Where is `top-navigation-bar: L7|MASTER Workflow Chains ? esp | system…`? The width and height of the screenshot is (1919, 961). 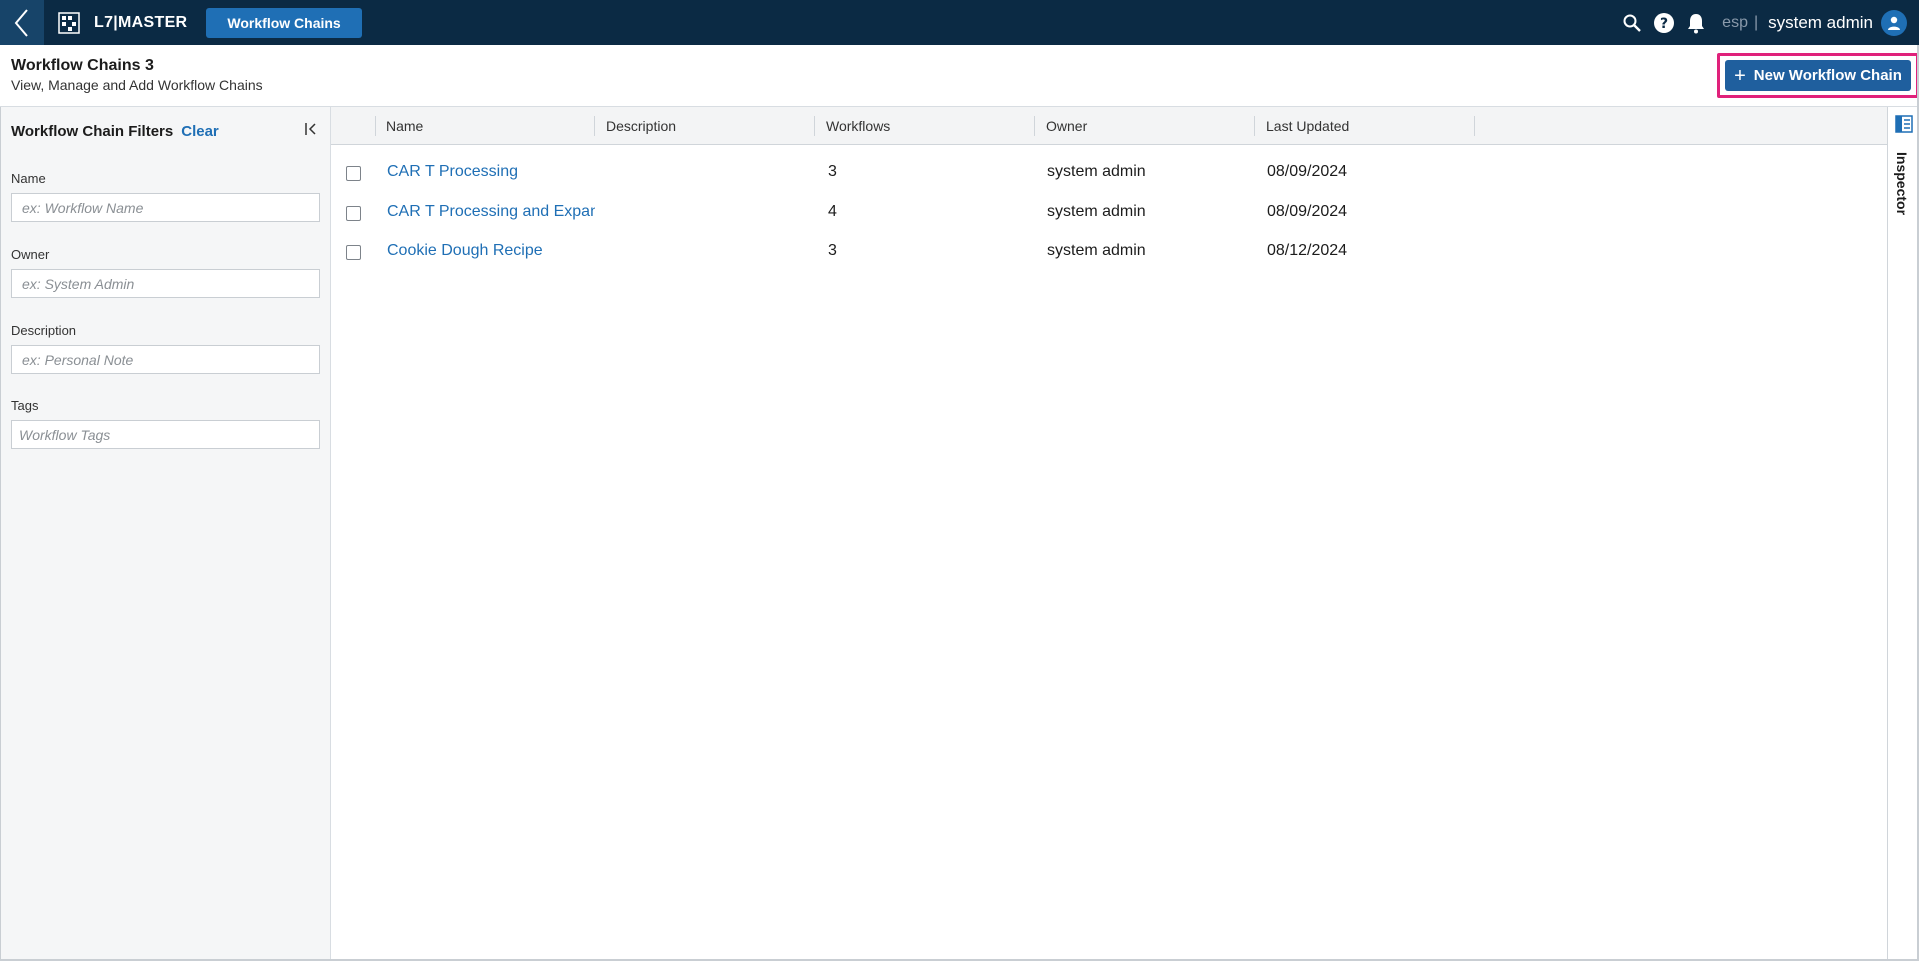 top-navigation-bar: L7|MASTER Workflow Chains ? esp | system… is located at coordinates (959, 22).